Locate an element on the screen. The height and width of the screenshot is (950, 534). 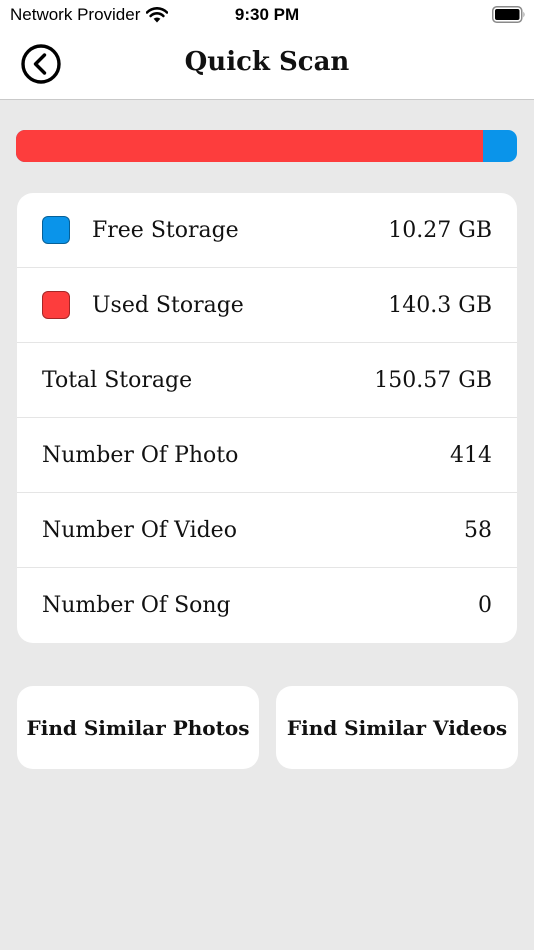
status-time: 9:30 PM is located at coordinates (267, 14).